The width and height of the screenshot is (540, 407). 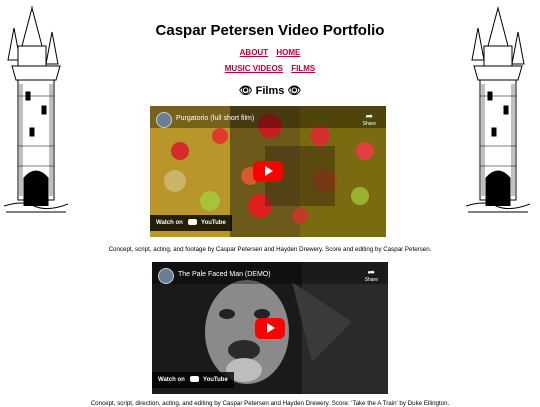 What do you see at coordinates (254, 68) in the screenshot?
I see `nav-link-music-videos: MUSIC VIDEOS` at bounding box center [254, 68].